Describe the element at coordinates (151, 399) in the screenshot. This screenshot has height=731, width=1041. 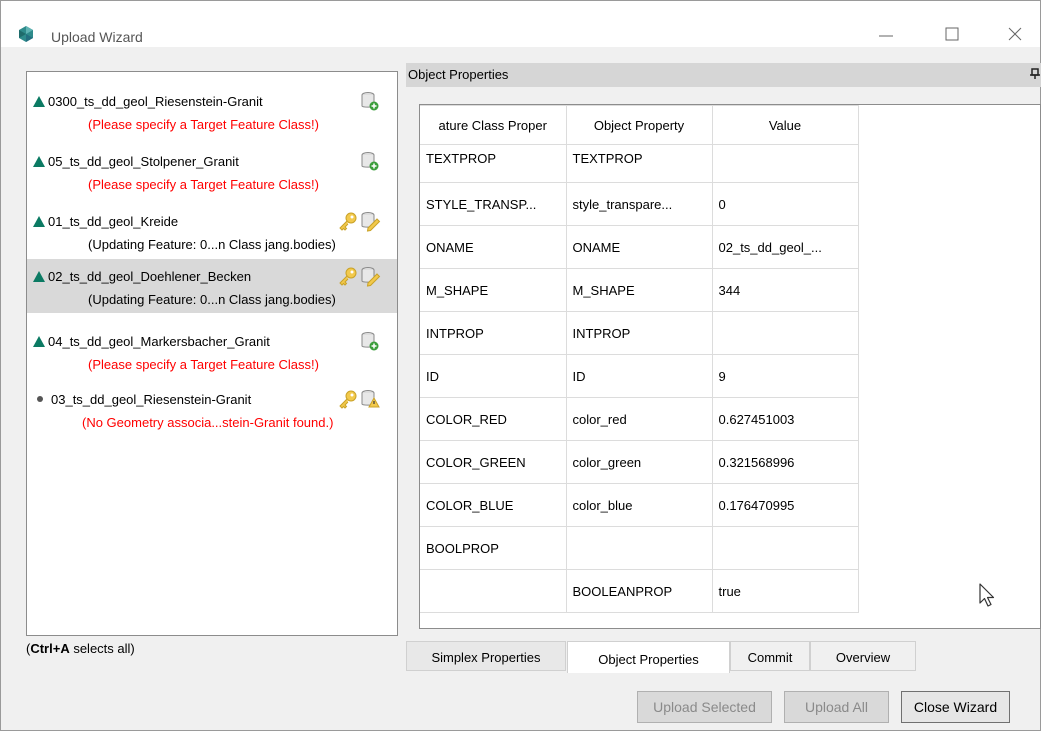
I see `item-name: 03_ts_dd_geol_Riesenstein-Granit` at that location.